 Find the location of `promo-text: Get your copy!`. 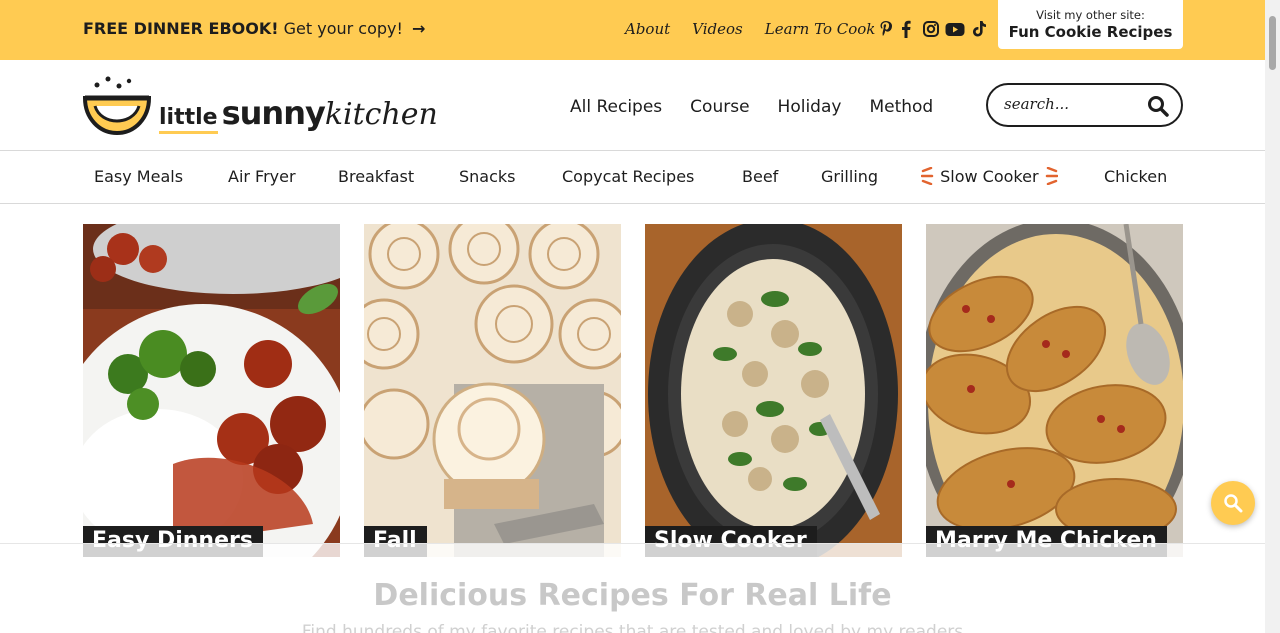

promo-text: Get your copy! is located at coordinates (343, 28).